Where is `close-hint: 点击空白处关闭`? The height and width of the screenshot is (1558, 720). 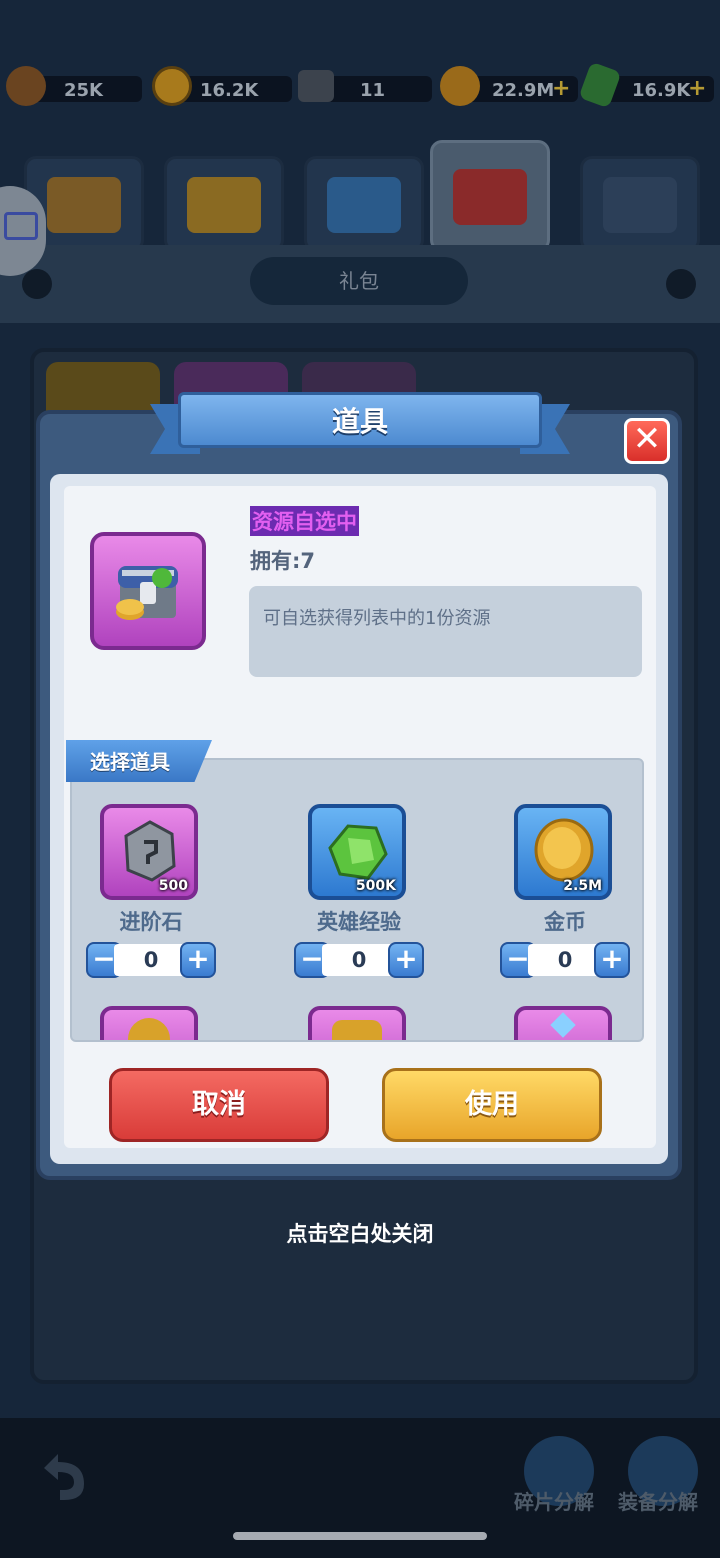
close-hint: 点击空白处关闭 is located at coordinates (360, 1234).